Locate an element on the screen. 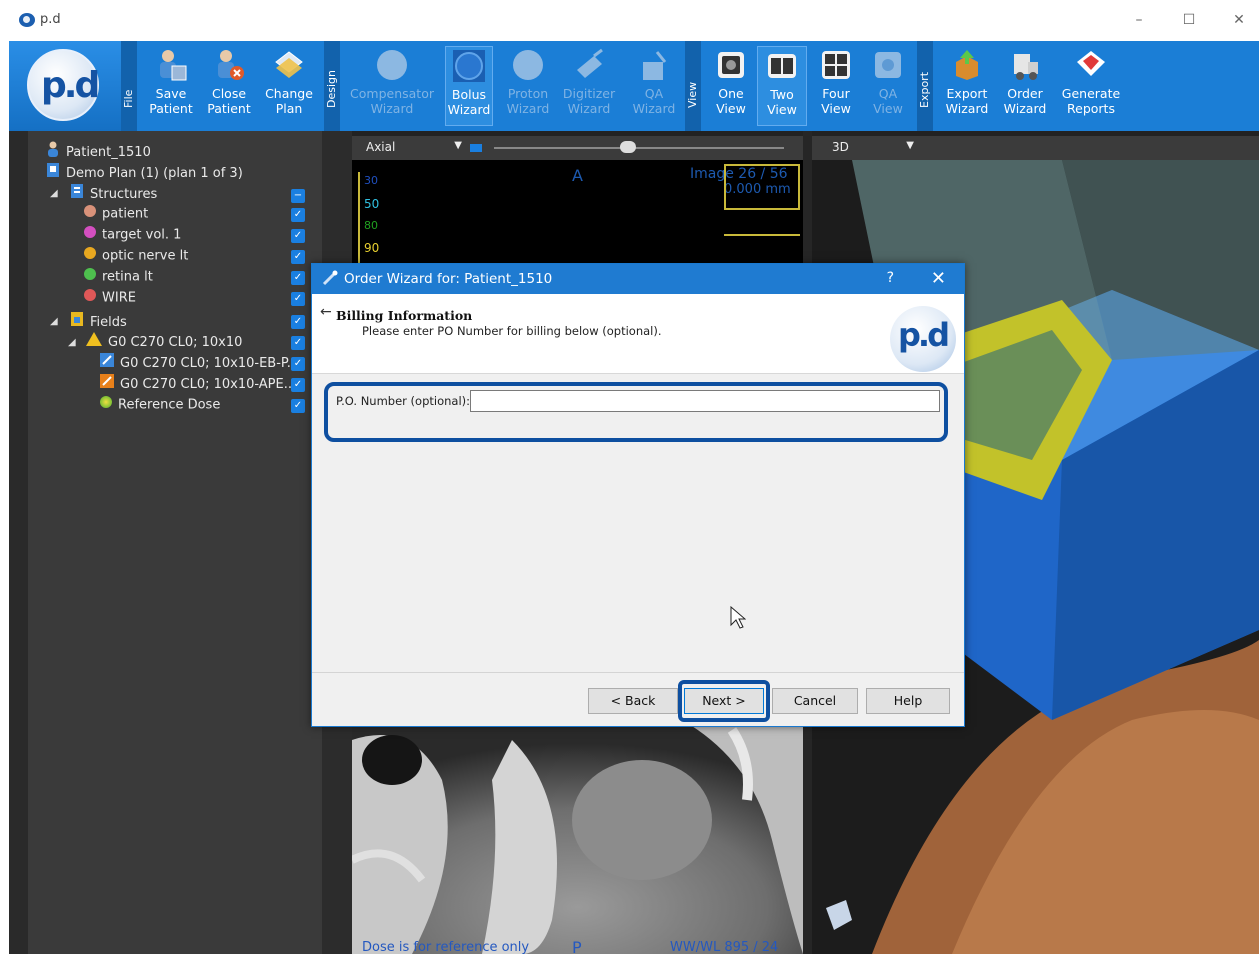 Image resolution: width=1259 pixels, height=954 pixels. cancel-button: Cancel is located at coordinates (815, 701).